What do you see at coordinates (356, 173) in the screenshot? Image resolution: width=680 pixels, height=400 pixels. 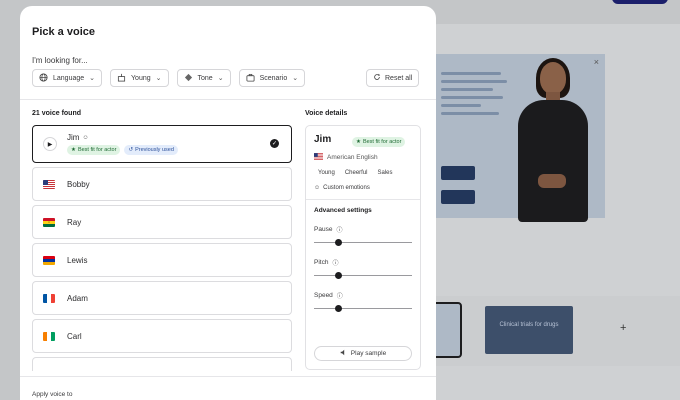 I see `tag: Cheerful` at bounding box center [356, 173].